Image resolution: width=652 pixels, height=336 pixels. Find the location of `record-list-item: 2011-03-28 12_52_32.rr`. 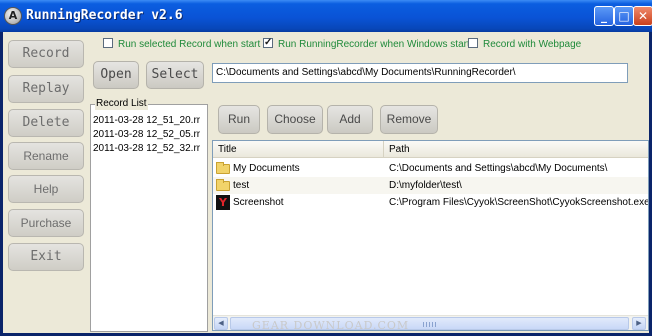

record-list-item: 2011-03-28 12_52_32.rr is located at coordinates (146, 149).